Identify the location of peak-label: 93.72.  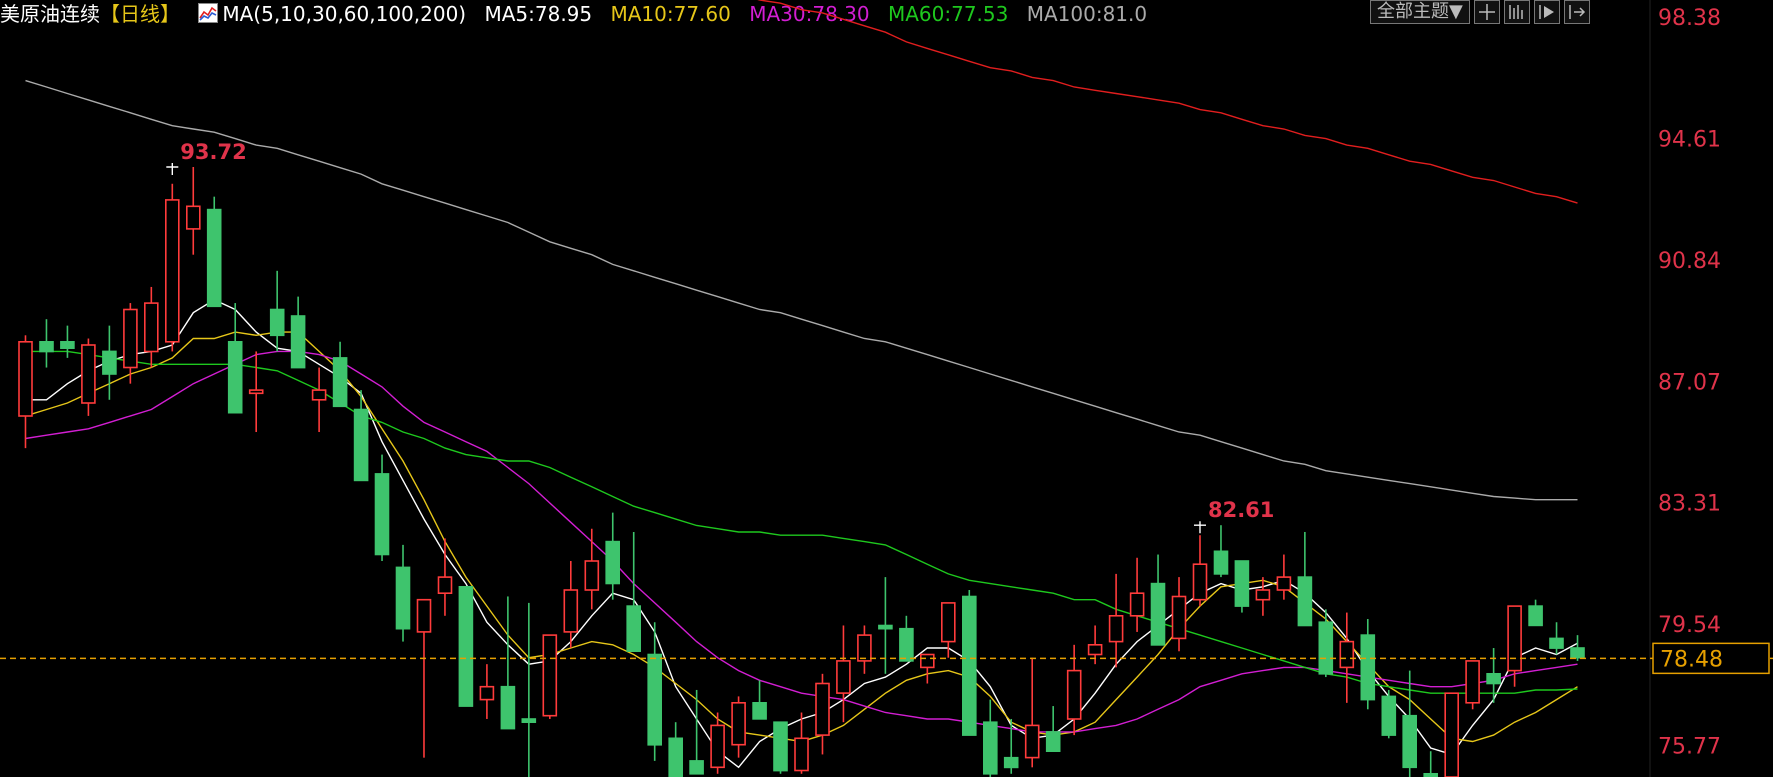
(213, 152).